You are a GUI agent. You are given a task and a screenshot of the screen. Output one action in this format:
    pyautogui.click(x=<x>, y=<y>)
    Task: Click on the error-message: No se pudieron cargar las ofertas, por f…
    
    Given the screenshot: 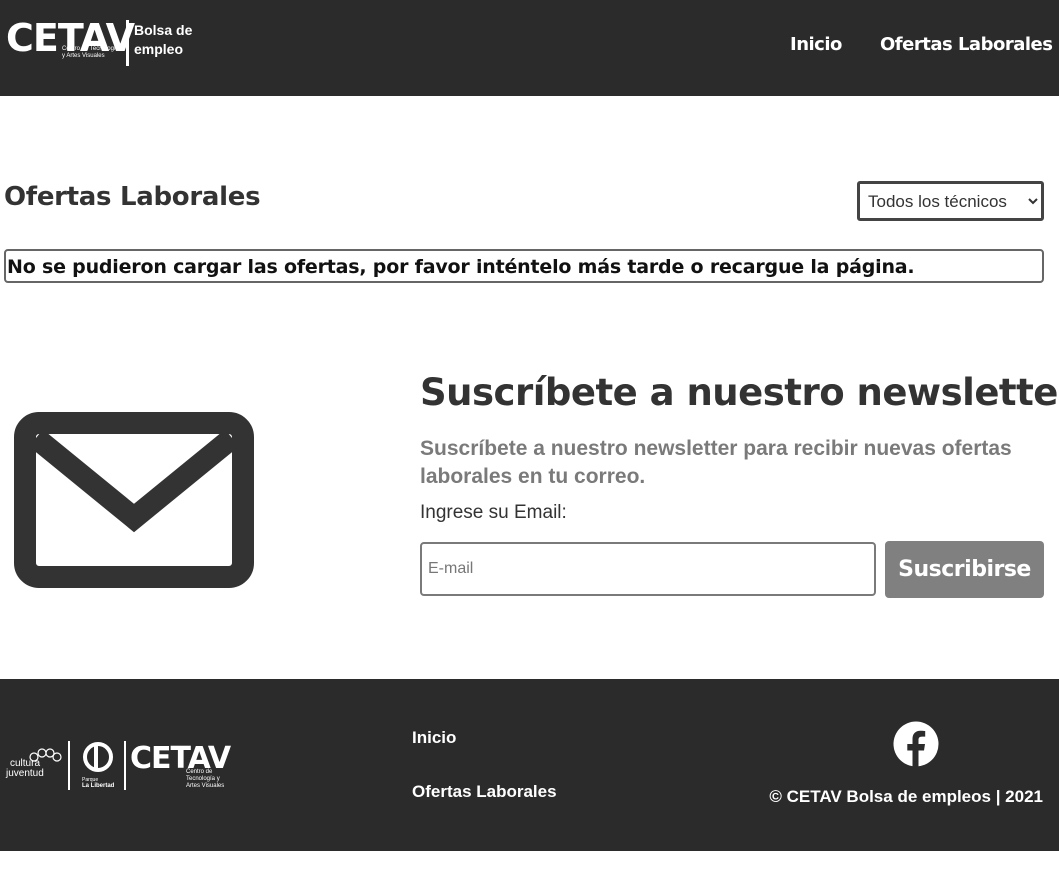 What is the action you would take?
    pyautogui.click(x=524, y=266)
    